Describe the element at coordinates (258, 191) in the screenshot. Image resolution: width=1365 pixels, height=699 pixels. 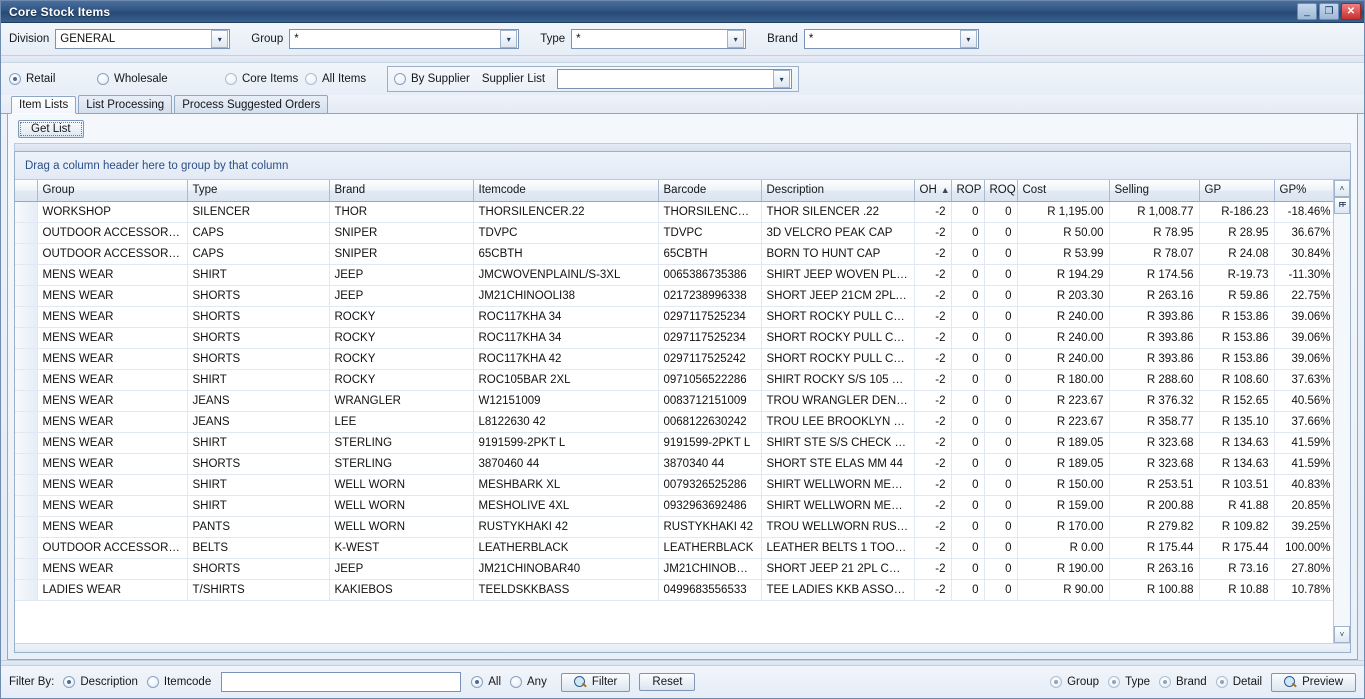
I see `column-header-type: Type` at that location.